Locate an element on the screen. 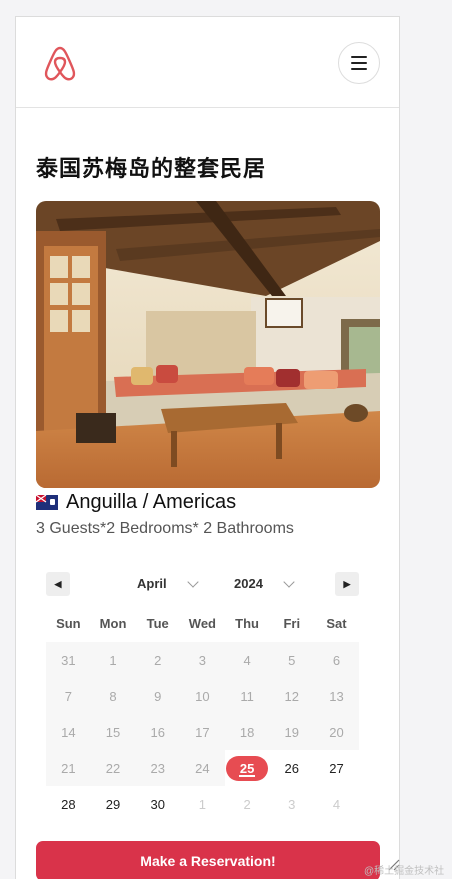 The image size is (452, 879). calendar-day-selected: 25 is located at coordinates (247, 768).